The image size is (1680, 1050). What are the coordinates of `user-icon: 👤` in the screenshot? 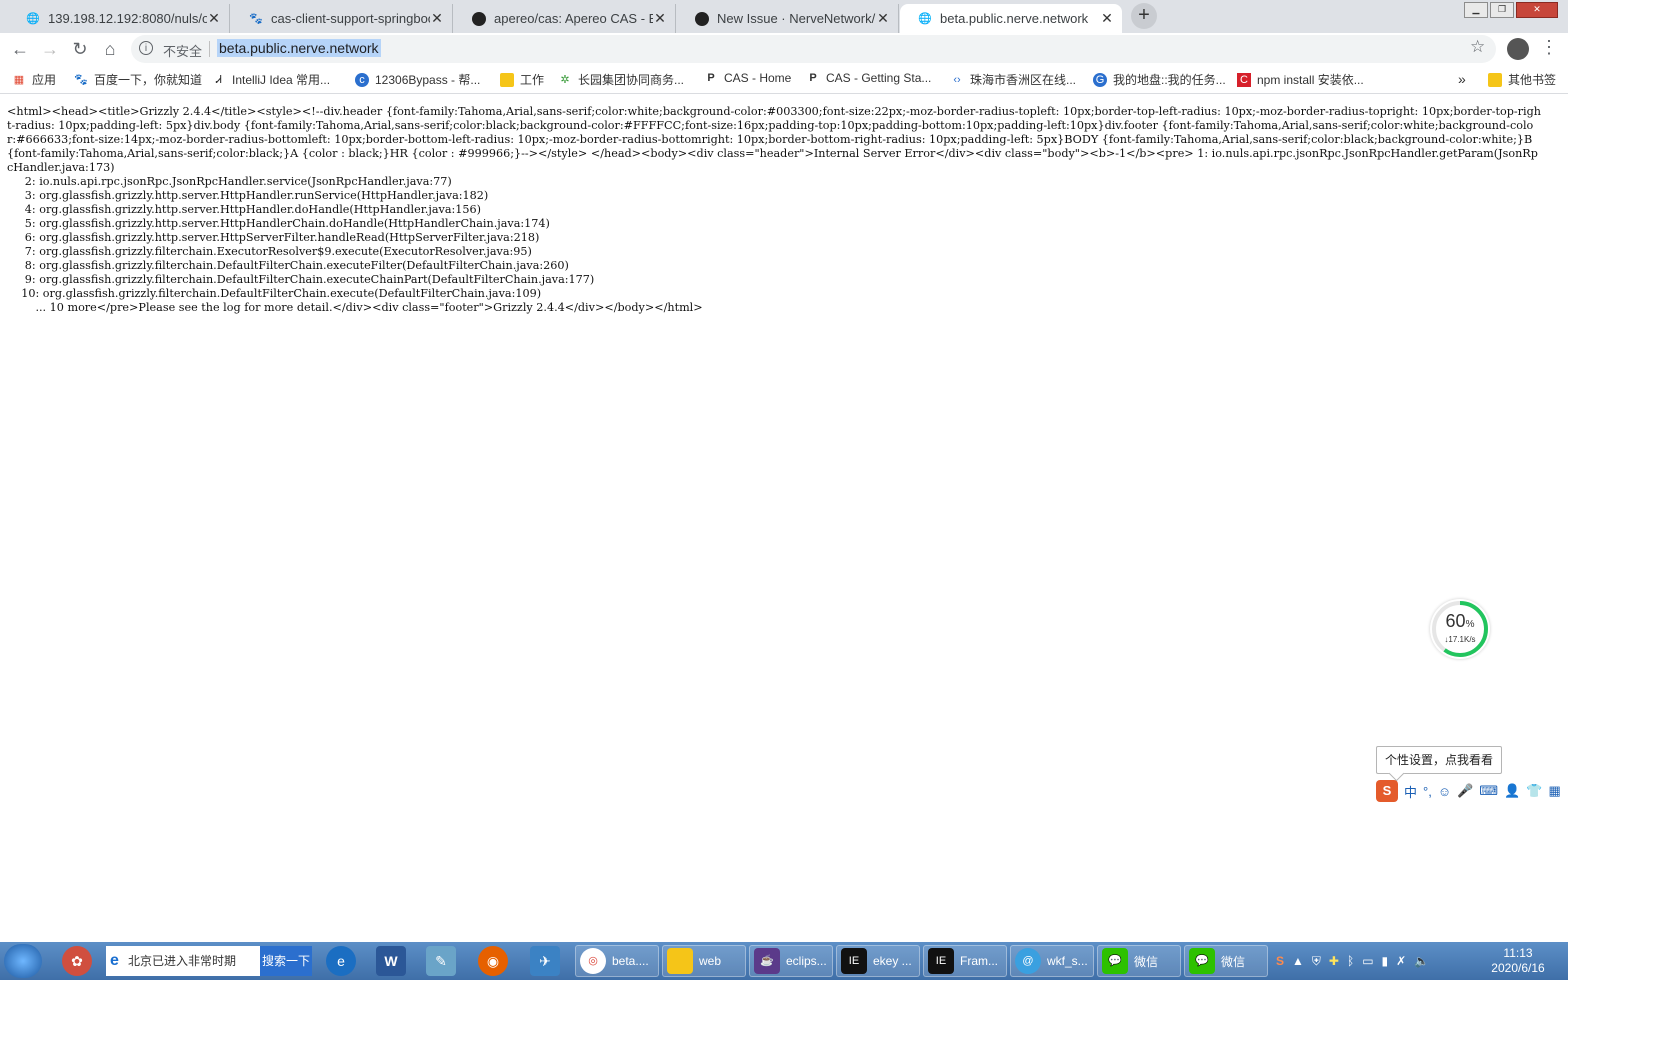 It's located at (1512, 791).